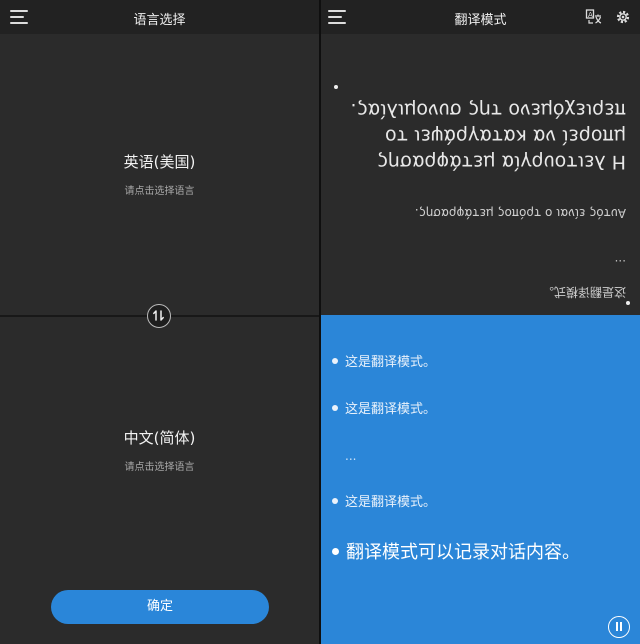  Describe the element at coordinates (590, 15) in the screenshot. I see `svg-text: A` at that location.